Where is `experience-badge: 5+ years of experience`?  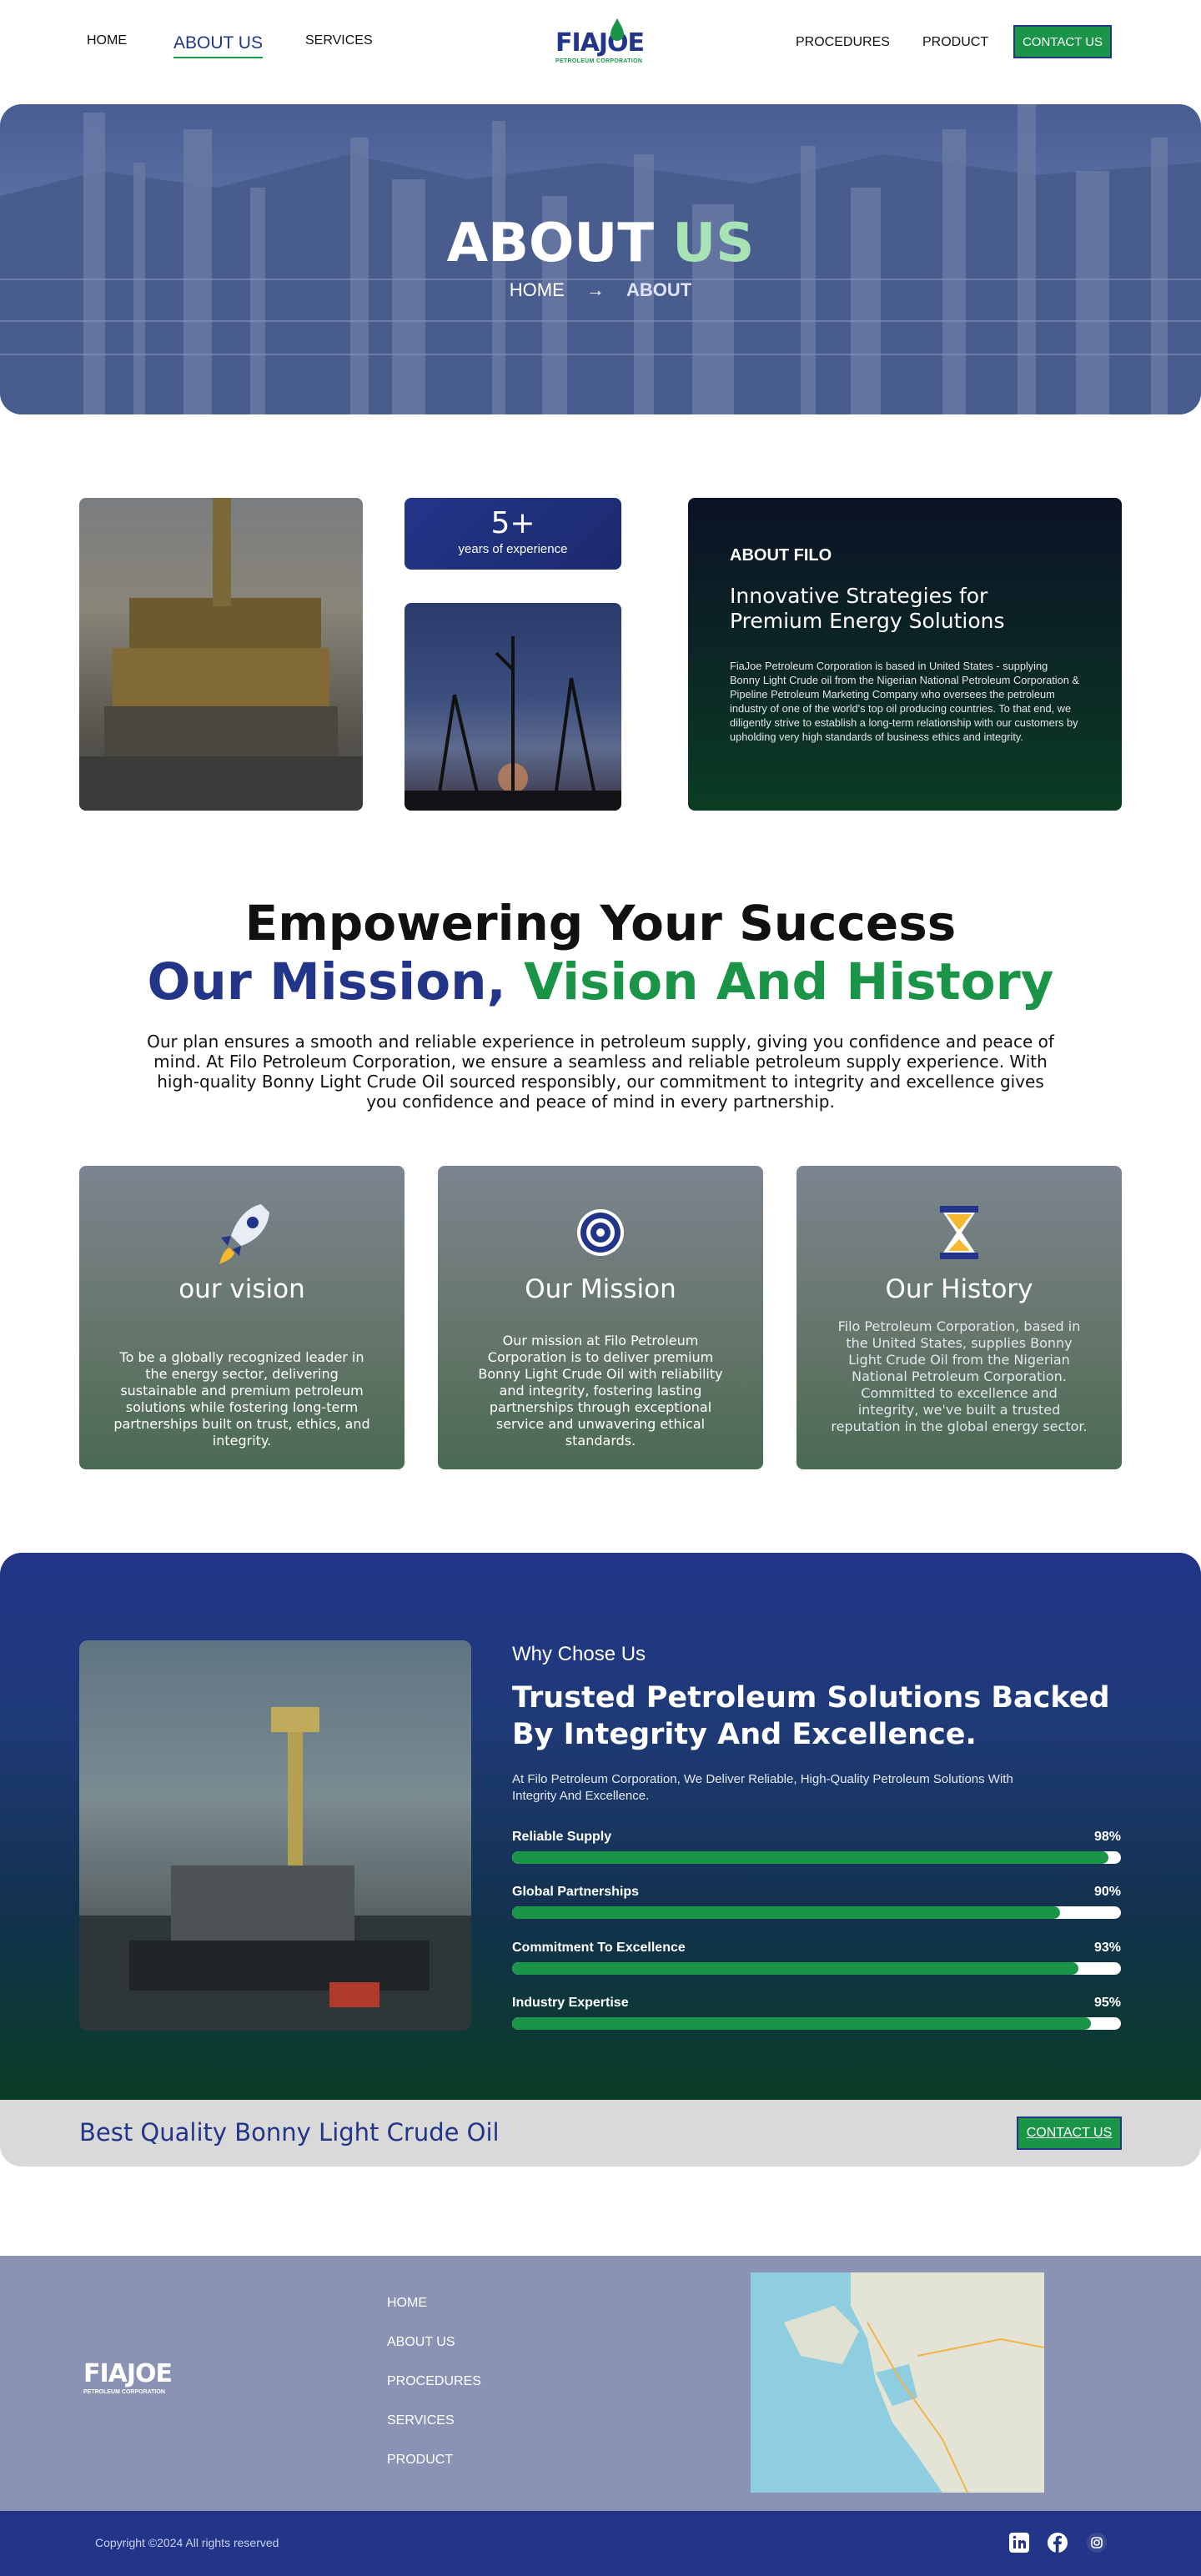 experience-badge: 5+ years of experience is located at coordinates (513, 534).